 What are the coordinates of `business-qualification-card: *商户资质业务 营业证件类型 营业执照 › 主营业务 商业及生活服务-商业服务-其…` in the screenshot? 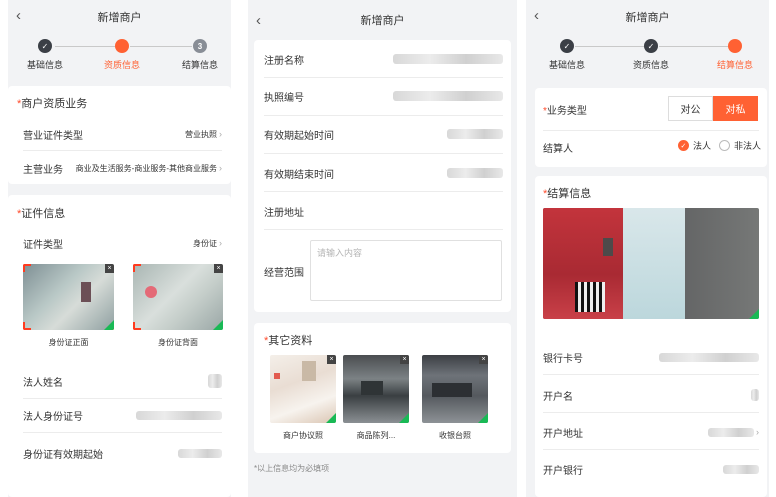 It's located at (119, 135).